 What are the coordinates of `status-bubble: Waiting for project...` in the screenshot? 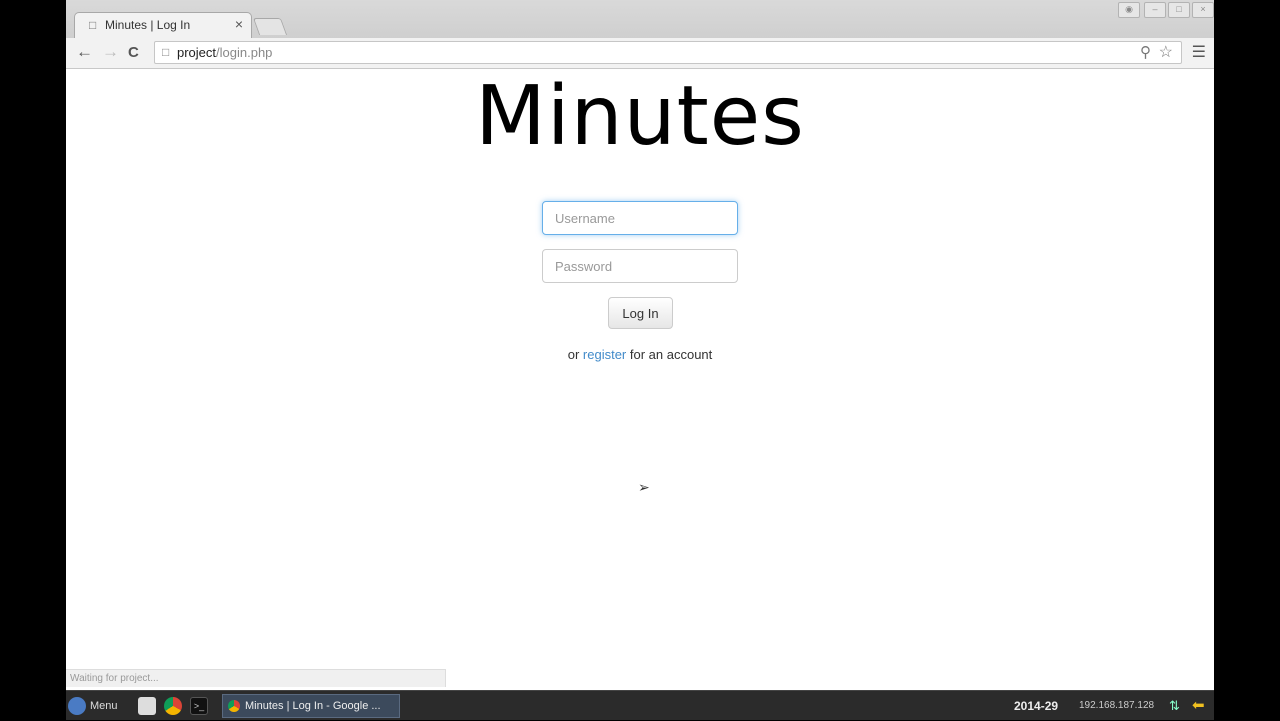 It's located at (256, 678).